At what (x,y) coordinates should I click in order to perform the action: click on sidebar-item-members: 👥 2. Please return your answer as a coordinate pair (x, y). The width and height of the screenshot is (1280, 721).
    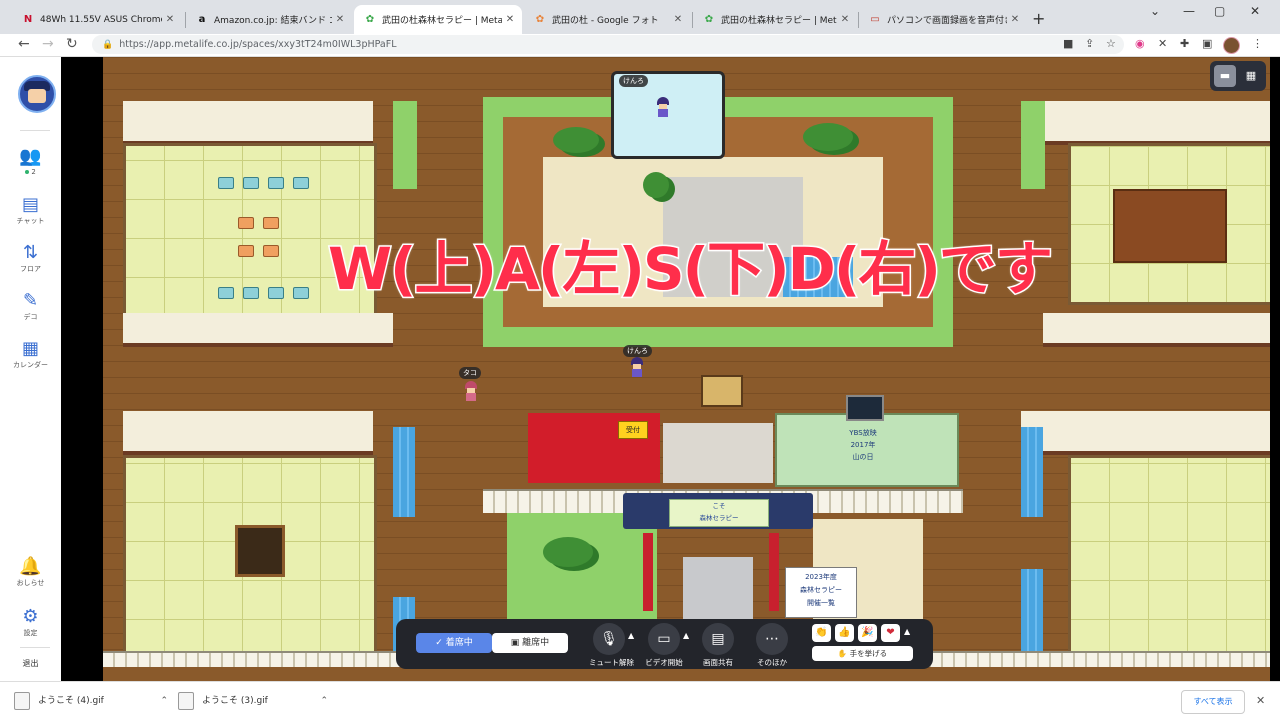
    Looking at the image, I should click on (30, 162).